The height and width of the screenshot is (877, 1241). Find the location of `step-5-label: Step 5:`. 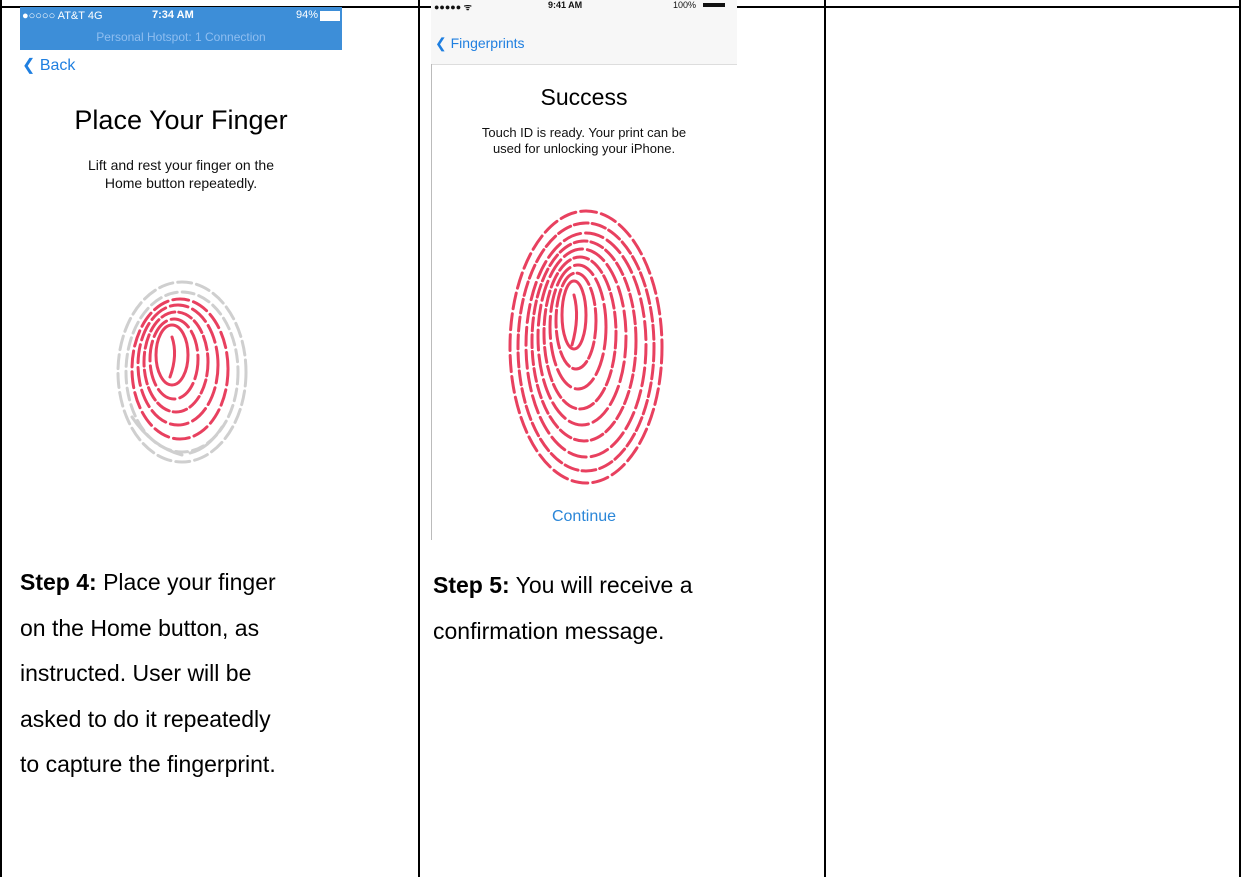

step-5-label: Step 5: is located at coordinates (471, 585).